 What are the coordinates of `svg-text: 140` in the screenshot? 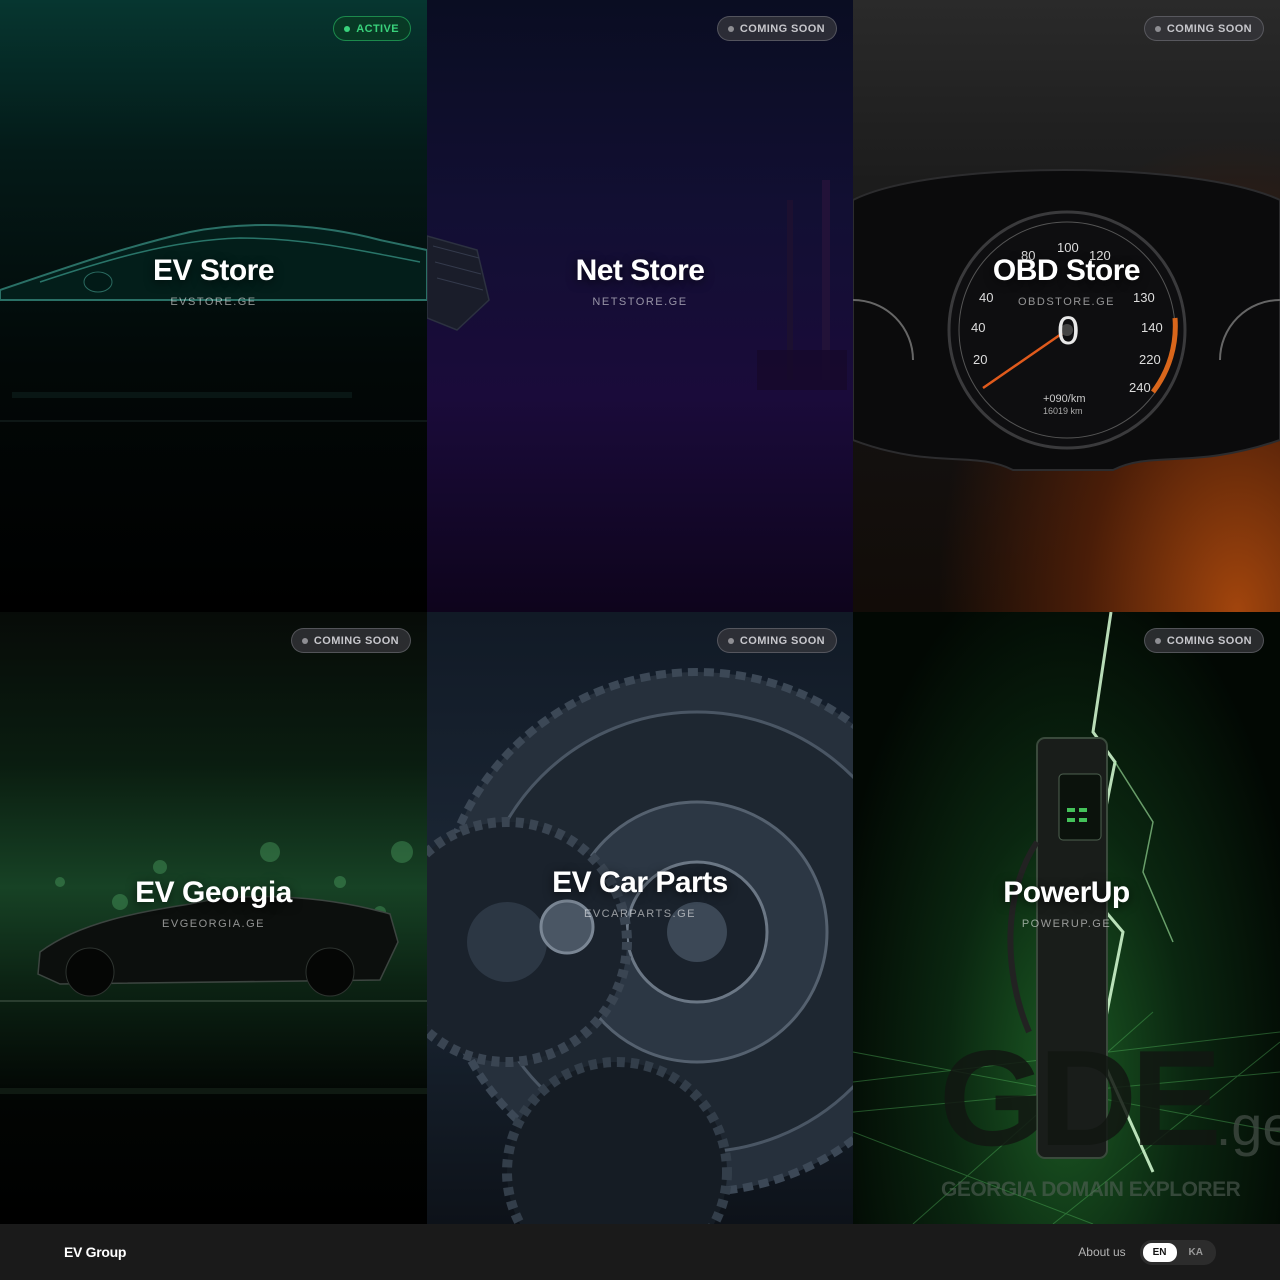 It's located at (1152, 327).